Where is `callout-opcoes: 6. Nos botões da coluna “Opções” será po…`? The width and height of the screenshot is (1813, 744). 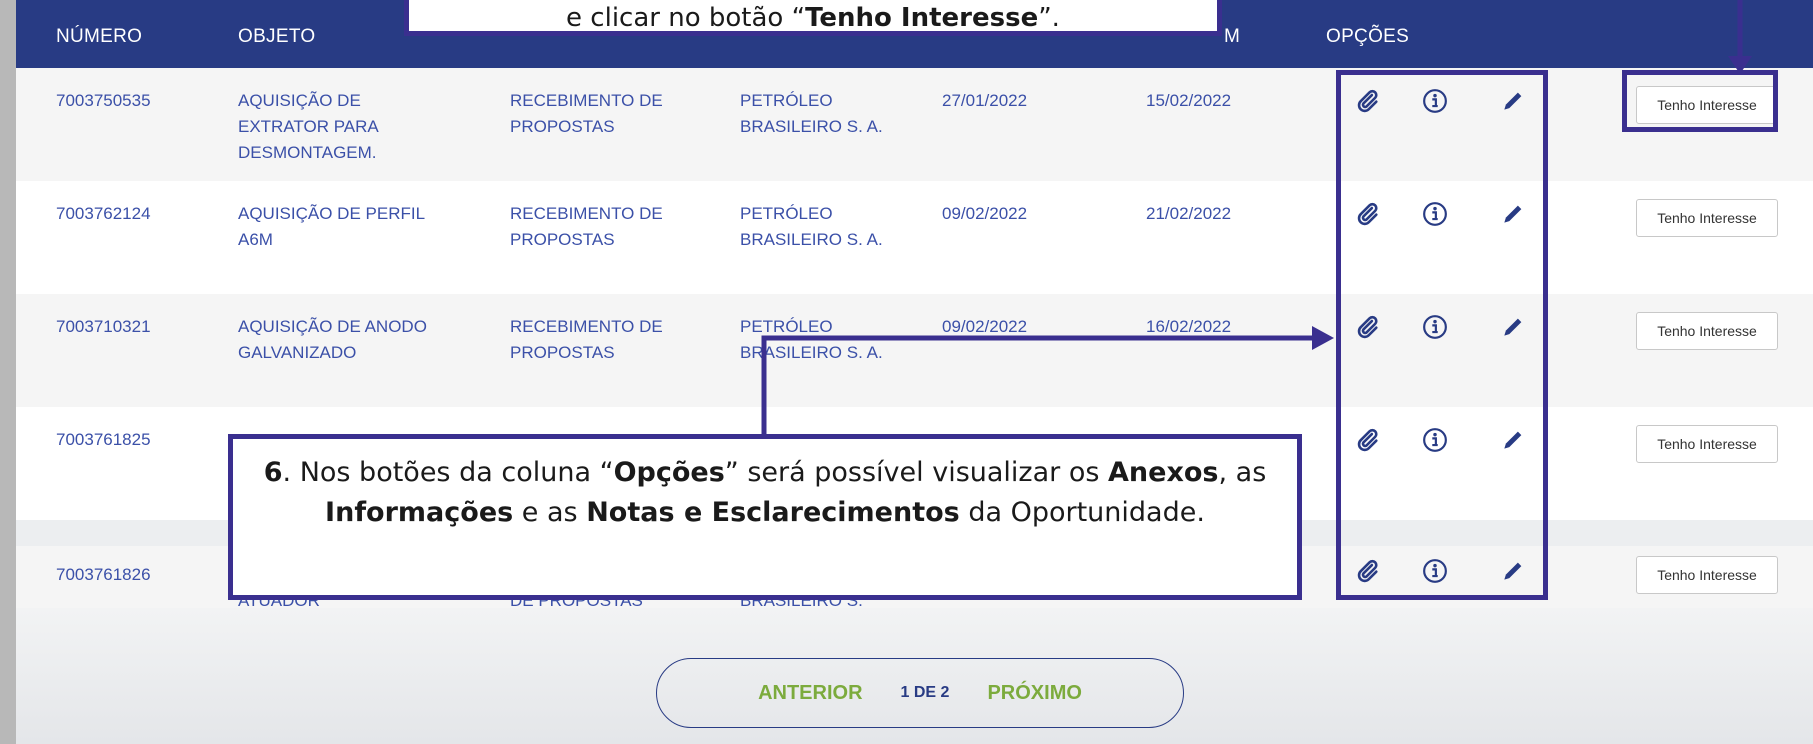
callout-opcoes: 6. Nos botões da coluna “Opções” será po… is located at coordinates (765, 517).